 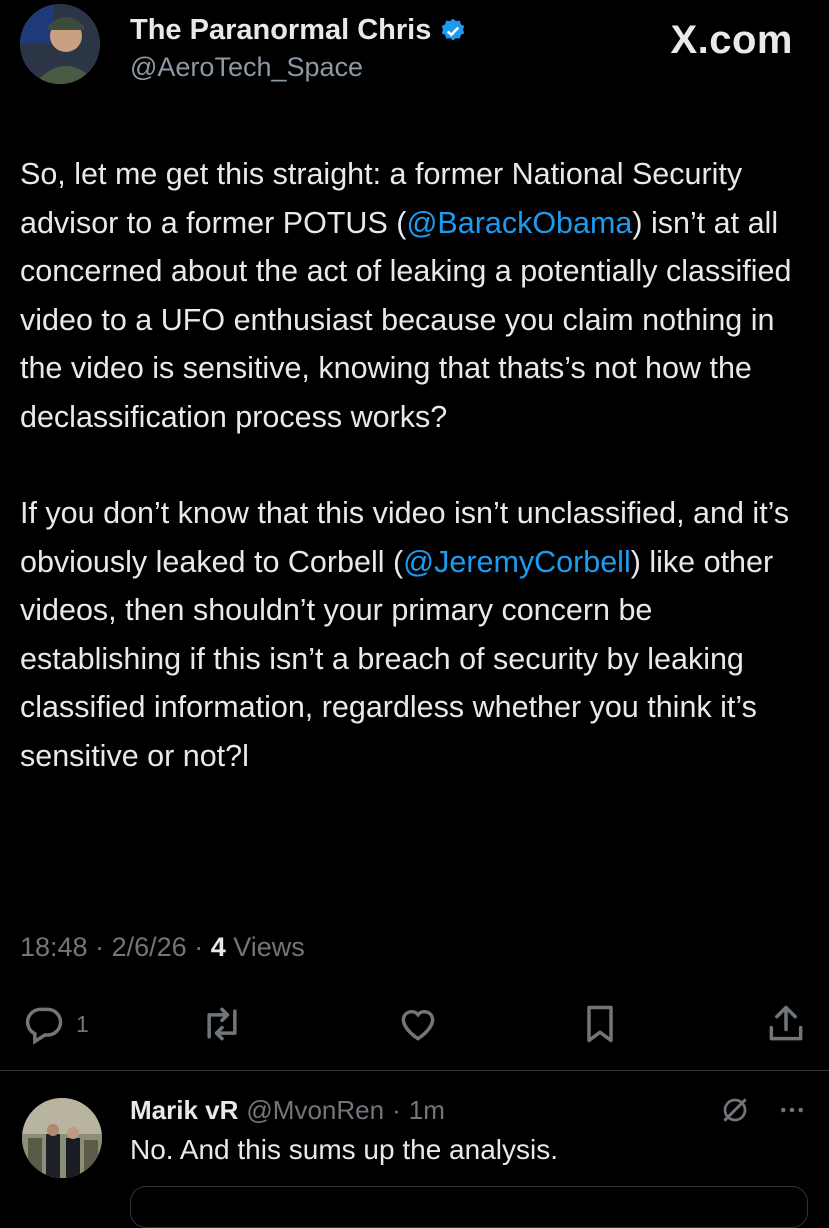 What do you see at coordinates (469, 1207) in the screenshot?
I see `reply-embed-card` at bounding box center [469, 1207].